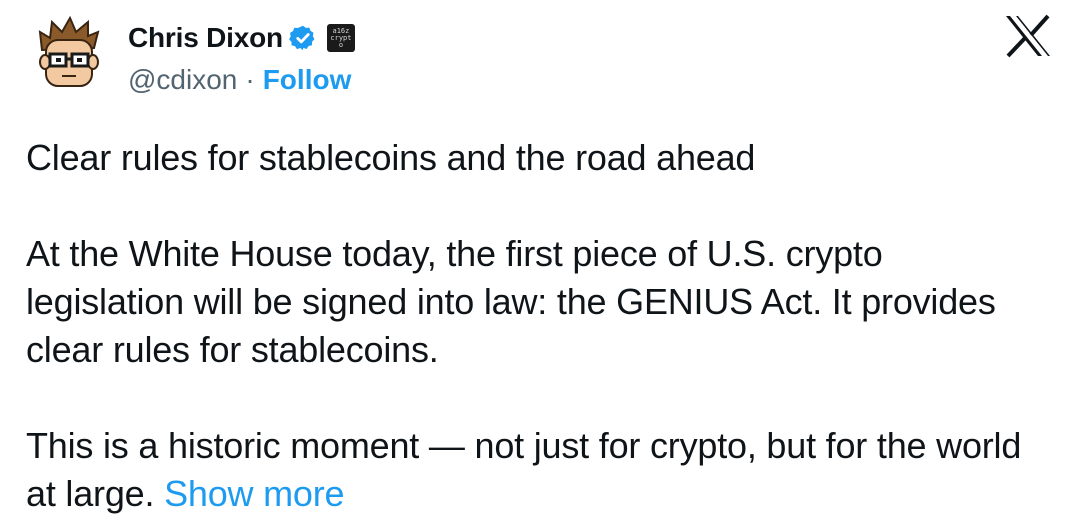  I want to click on tweet-header: Chris Dixon a16z crypto @cdixon · Follow, so click(191, 56).